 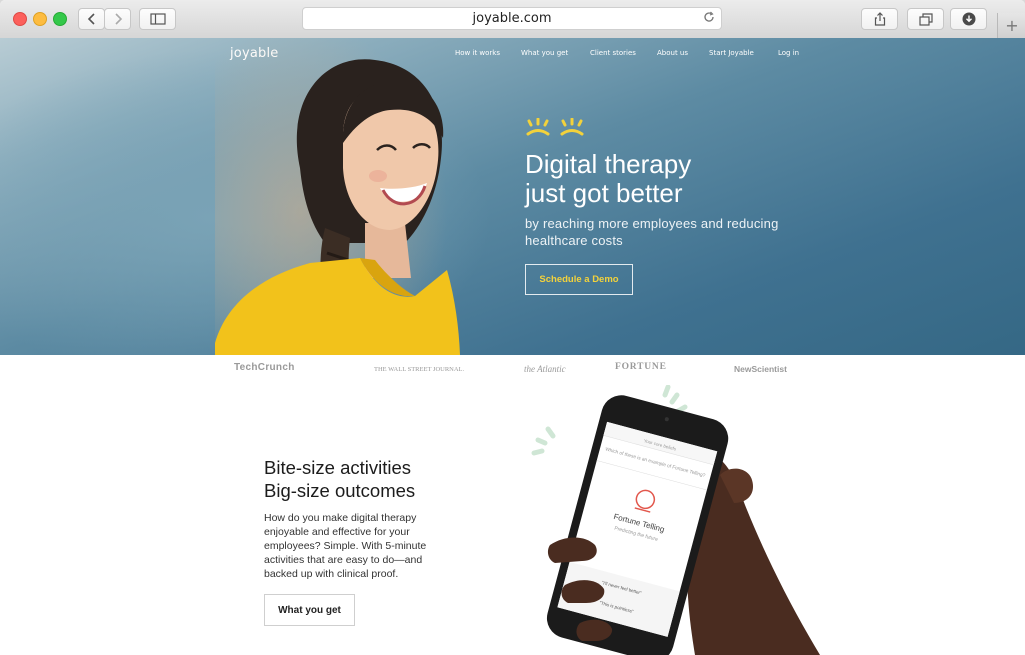 I want to click on chevron-left-icon, so click(x=91, y=19).